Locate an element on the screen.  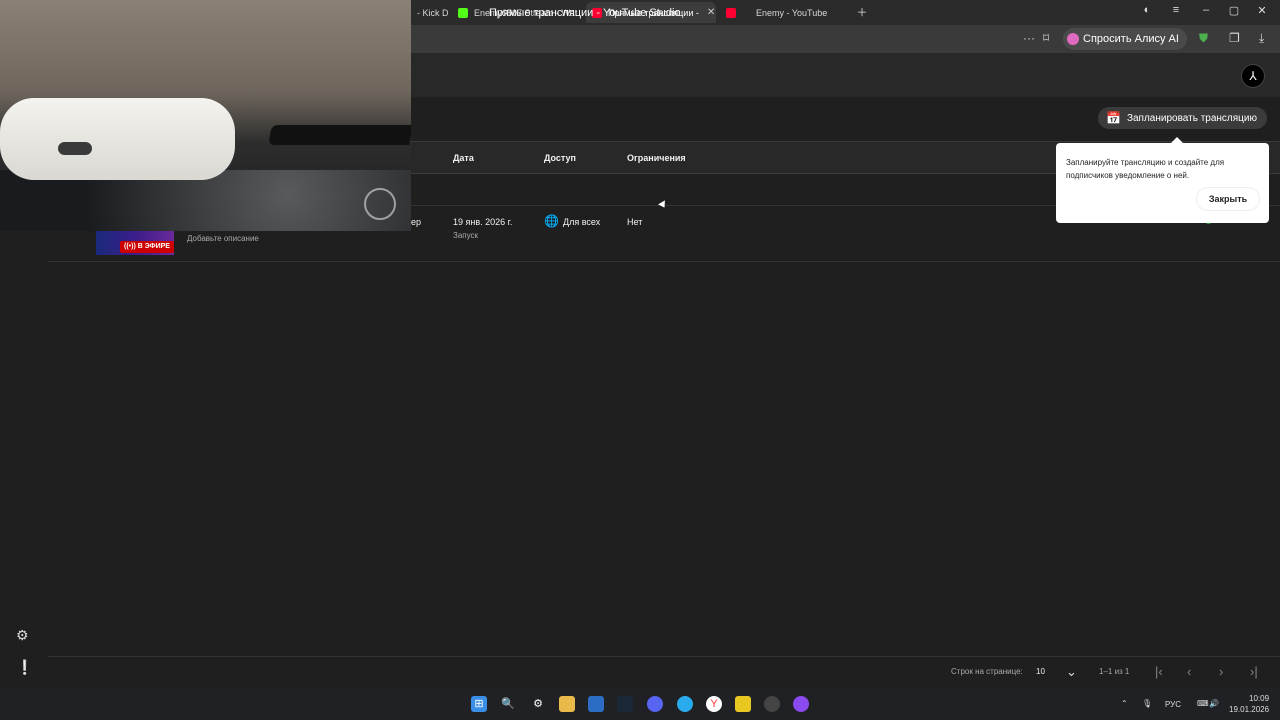
feedback-icon: ❕ is located at coordinates (24, 667).